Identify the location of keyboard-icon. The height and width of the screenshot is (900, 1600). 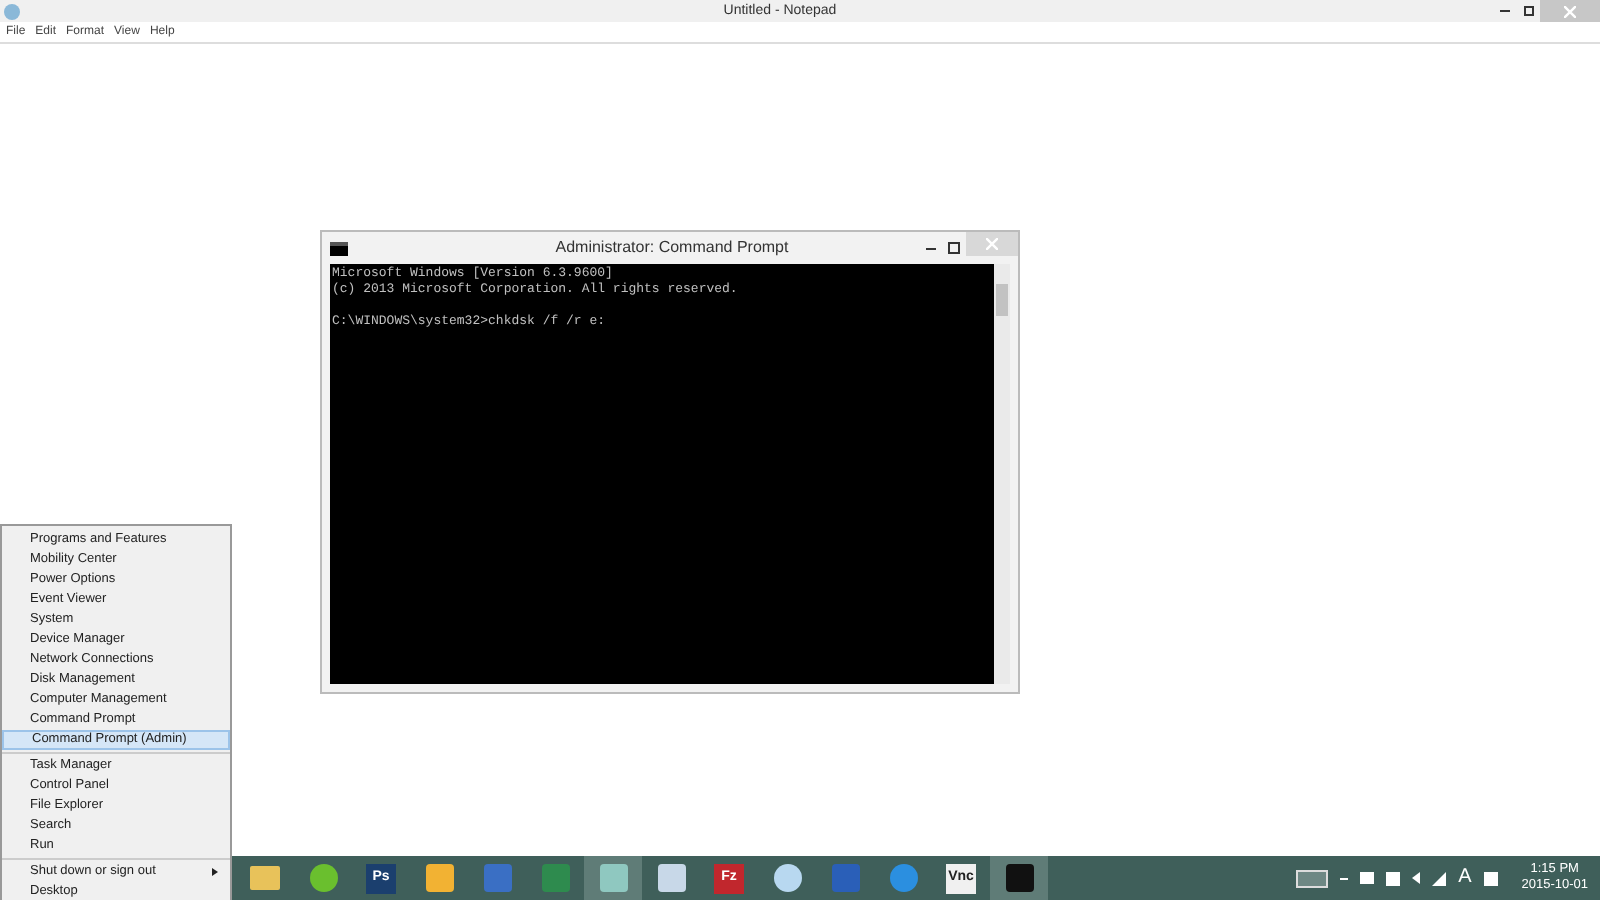
(1312, 878).